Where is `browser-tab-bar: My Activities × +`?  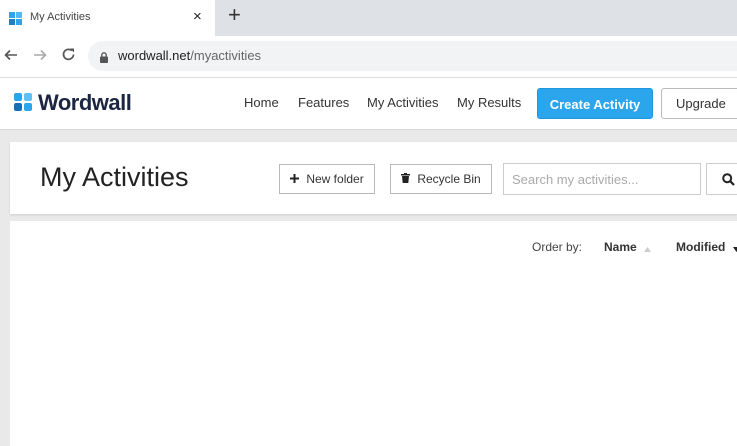 browser-tab-bar: My Activities × + is located at coordinates (368, 18).